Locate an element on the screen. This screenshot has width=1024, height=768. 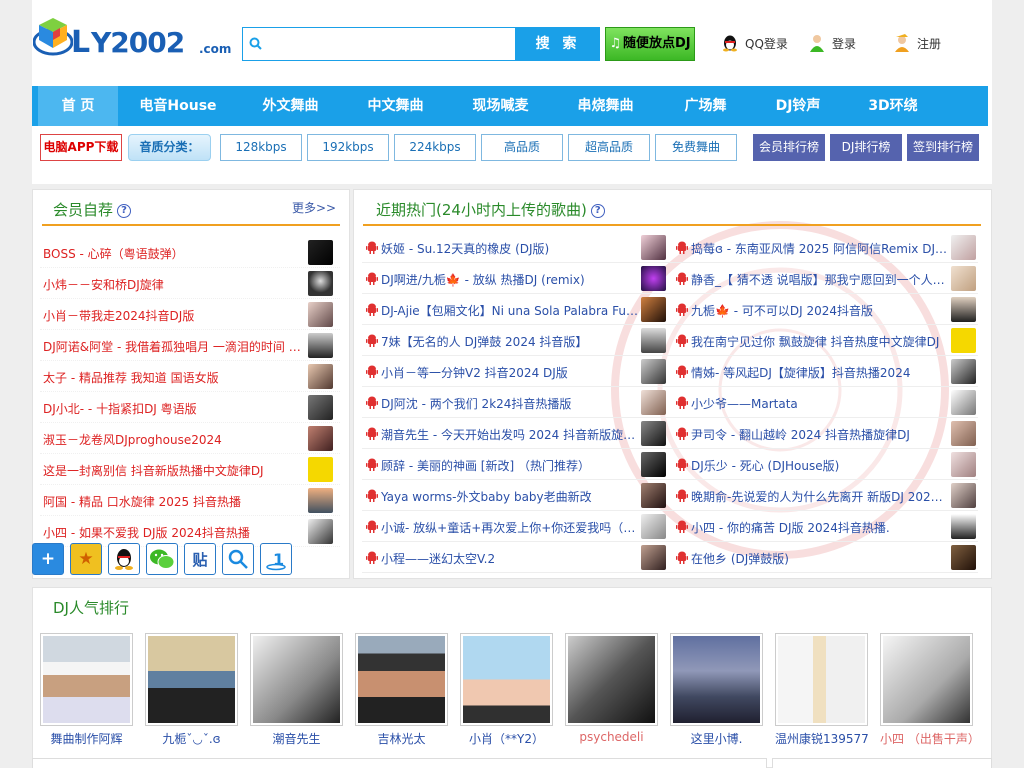
quality-224: 224kbps is located at coordinates (435, 147).